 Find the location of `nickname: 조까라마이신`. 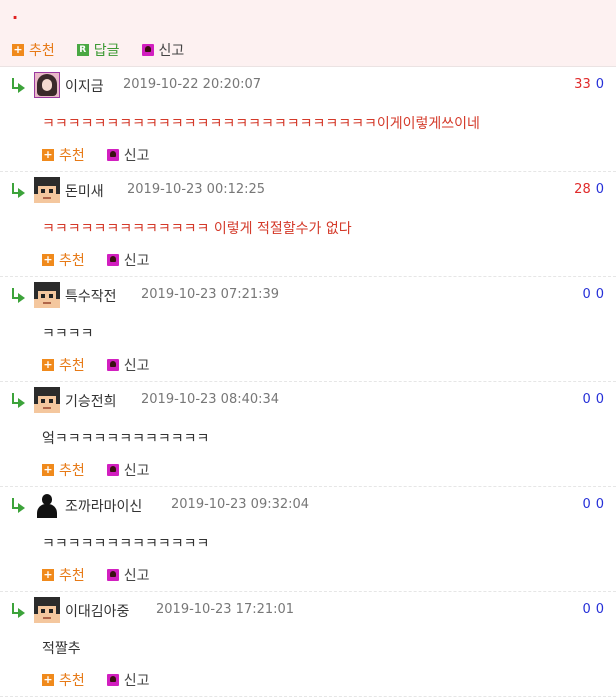

nickname: 조까라마이신 is located at coordinates (103, 506).